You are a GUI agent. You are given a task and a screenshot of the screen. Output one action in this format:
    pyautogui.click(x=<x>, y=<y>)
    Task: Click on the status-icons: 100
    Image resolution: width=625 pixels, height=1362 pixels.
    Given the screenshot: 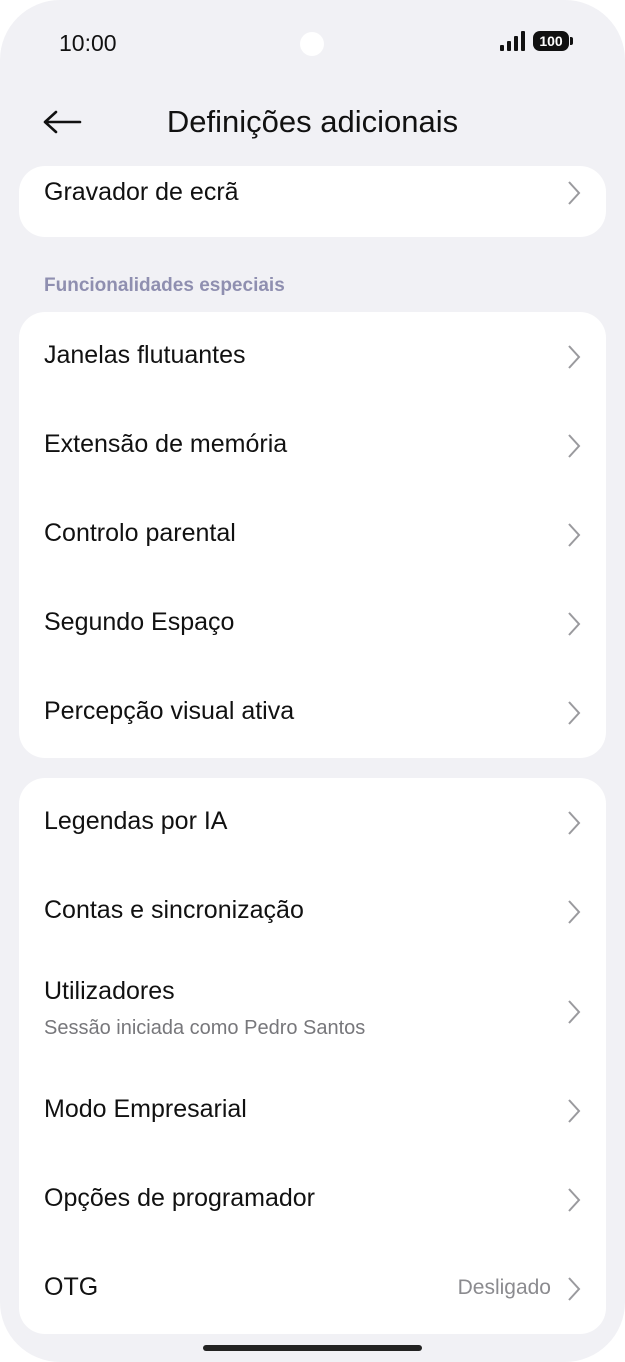 What is the action you would take?
    pyautogui.click(x=536, y=41)
    